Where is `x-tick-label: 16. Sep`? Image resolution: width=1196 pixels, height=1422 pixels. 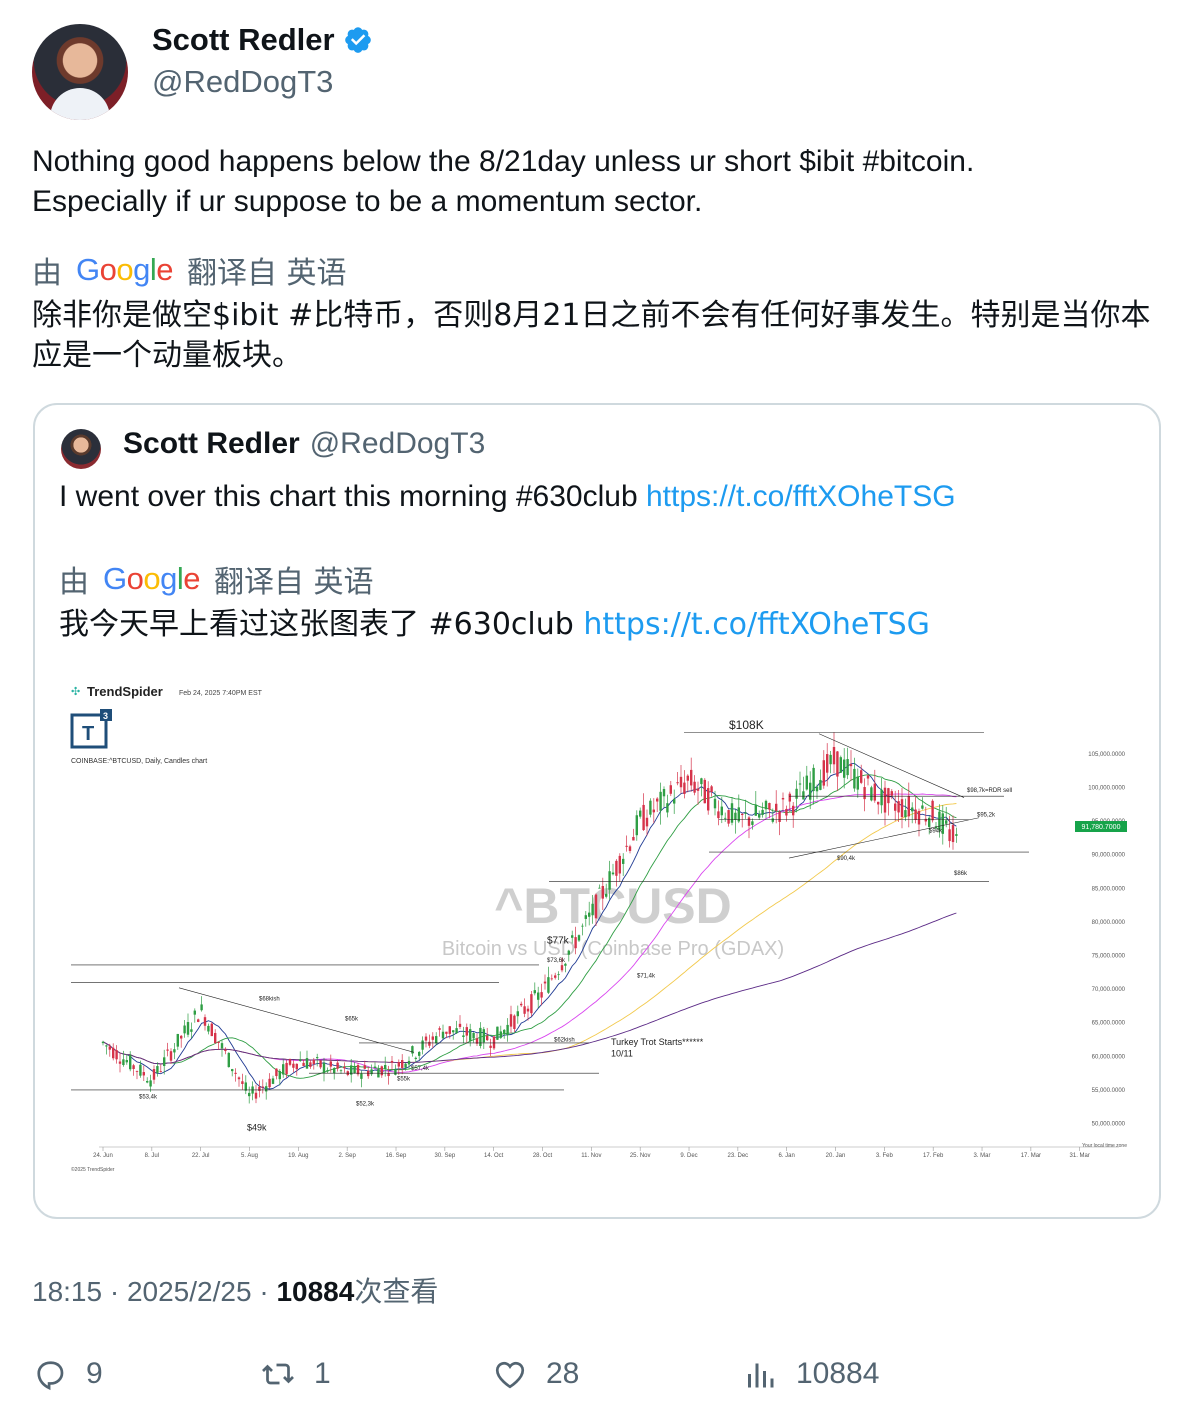
x-tick-label: 16. Sep is located at coordinates (396, 1156).